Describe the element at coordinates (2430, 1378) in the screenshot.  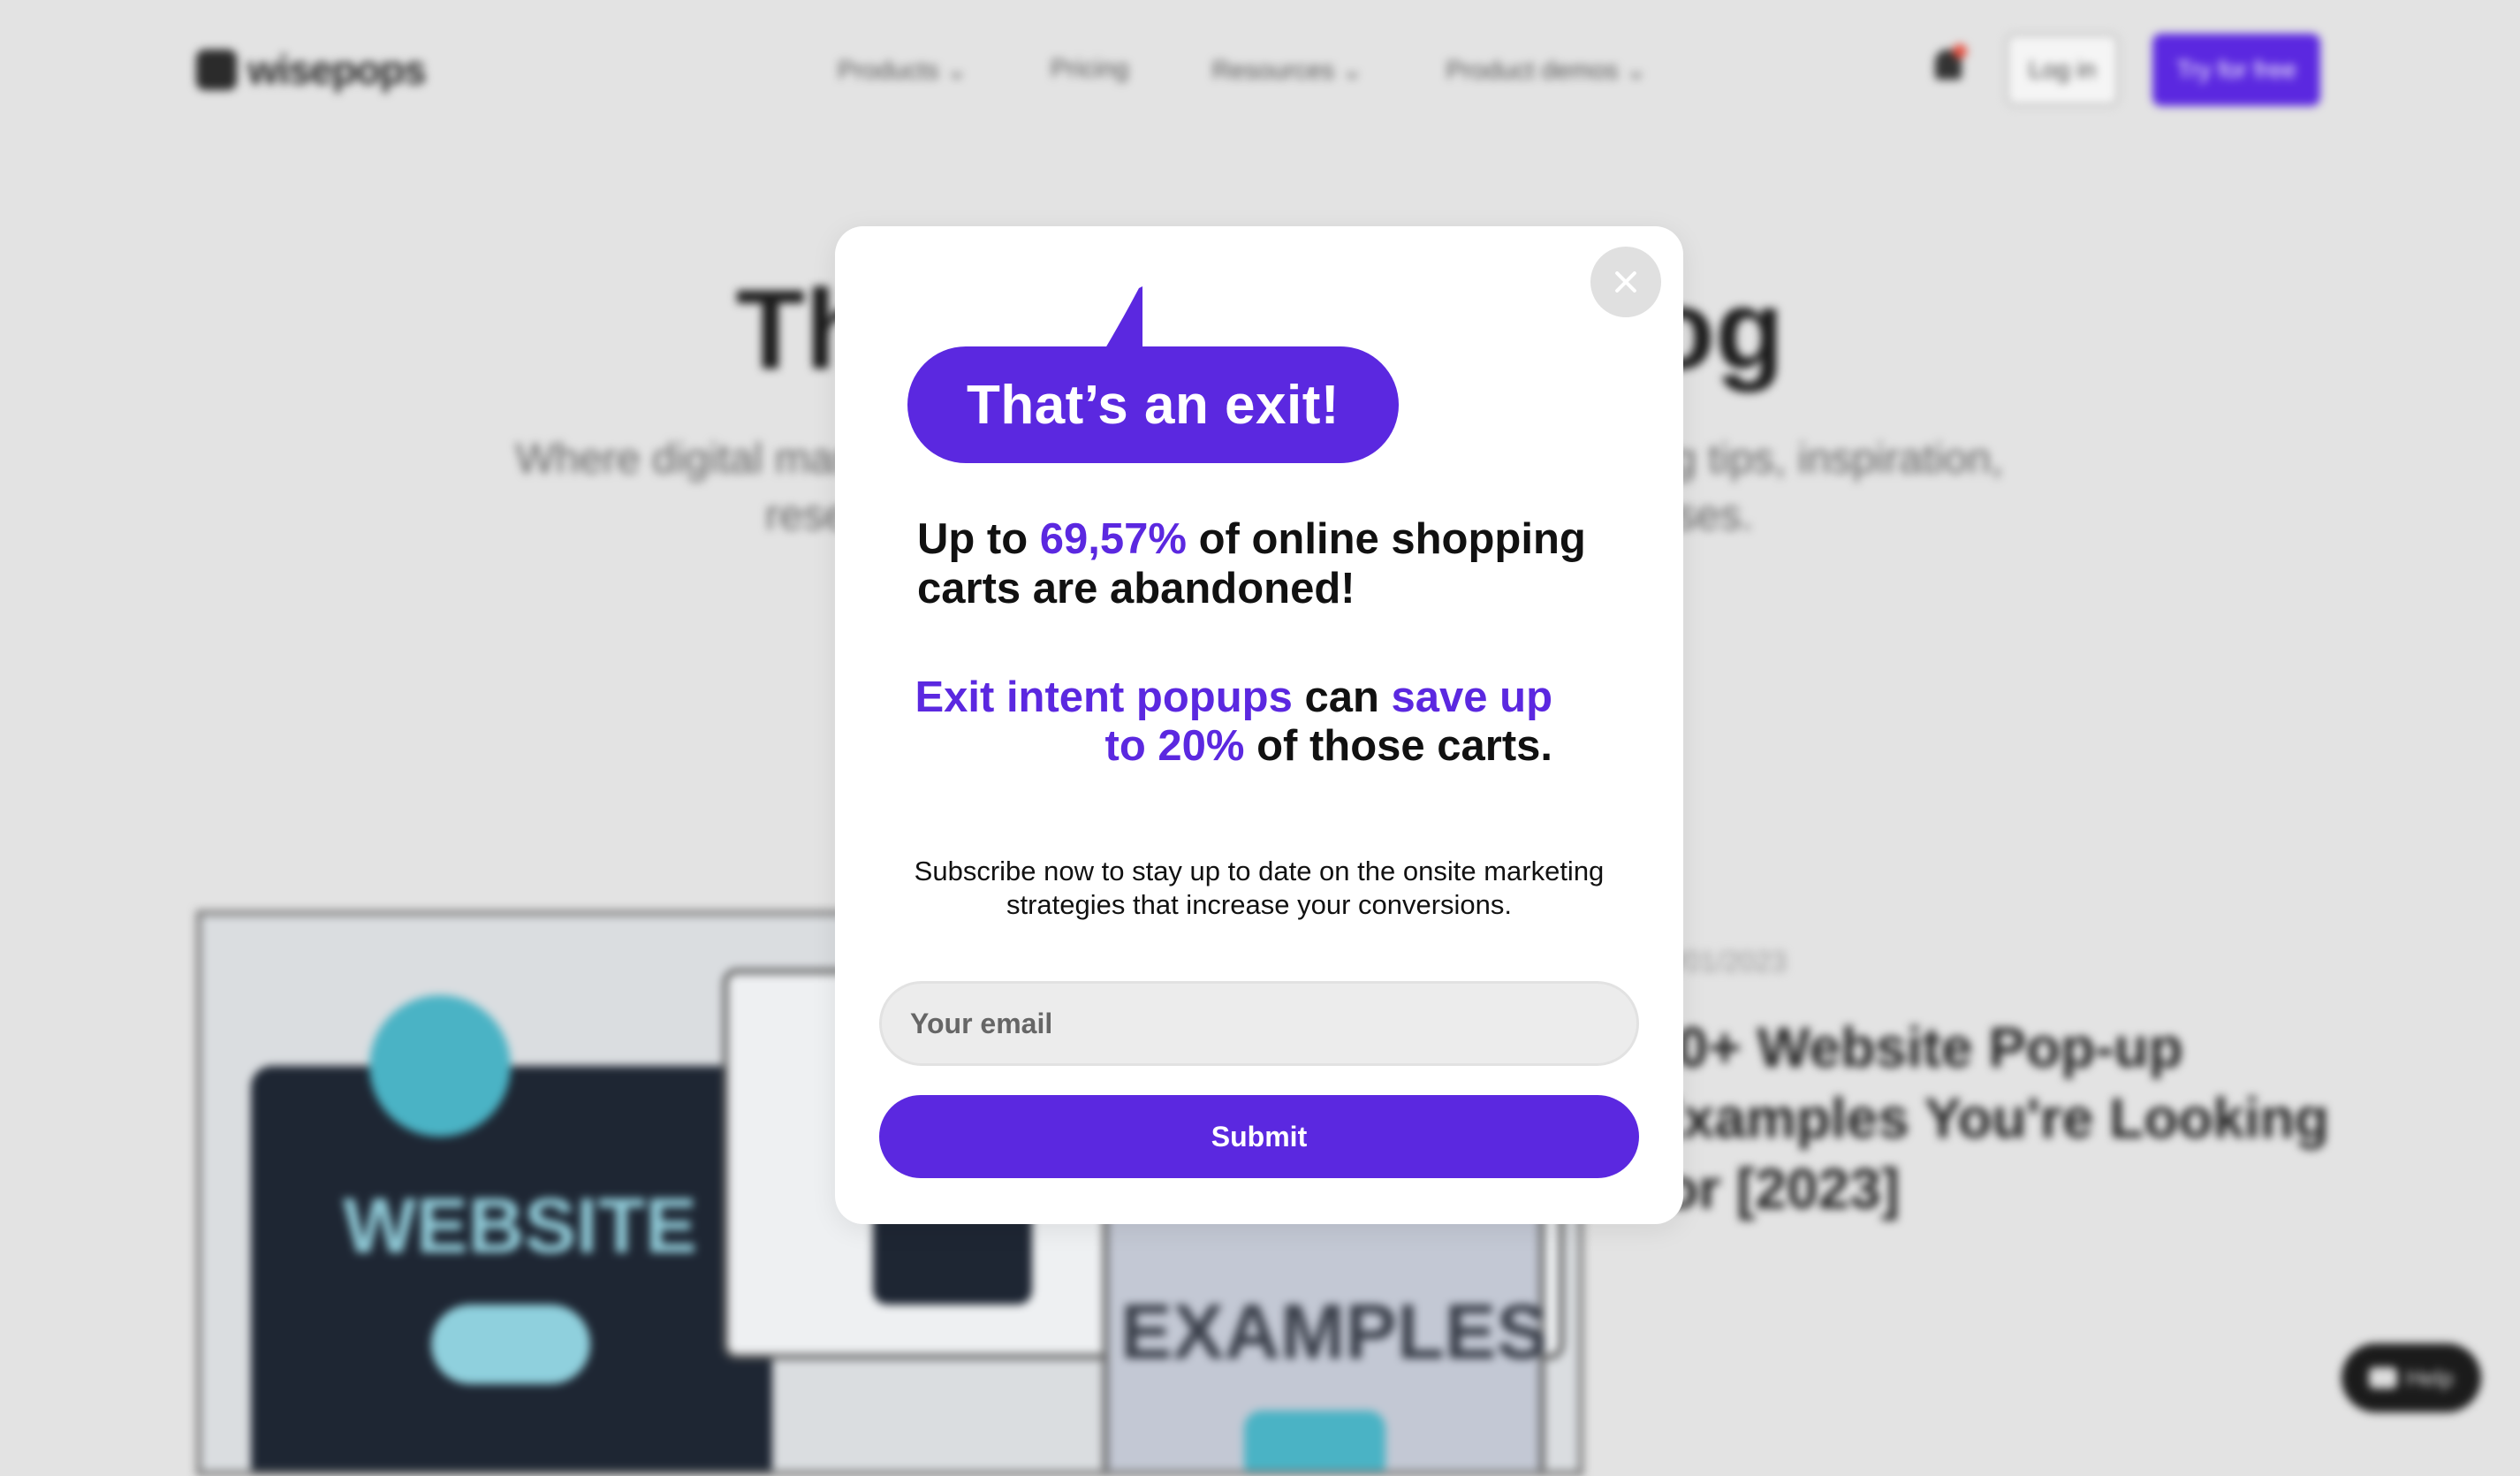
I see `help-label: Help` at that location.